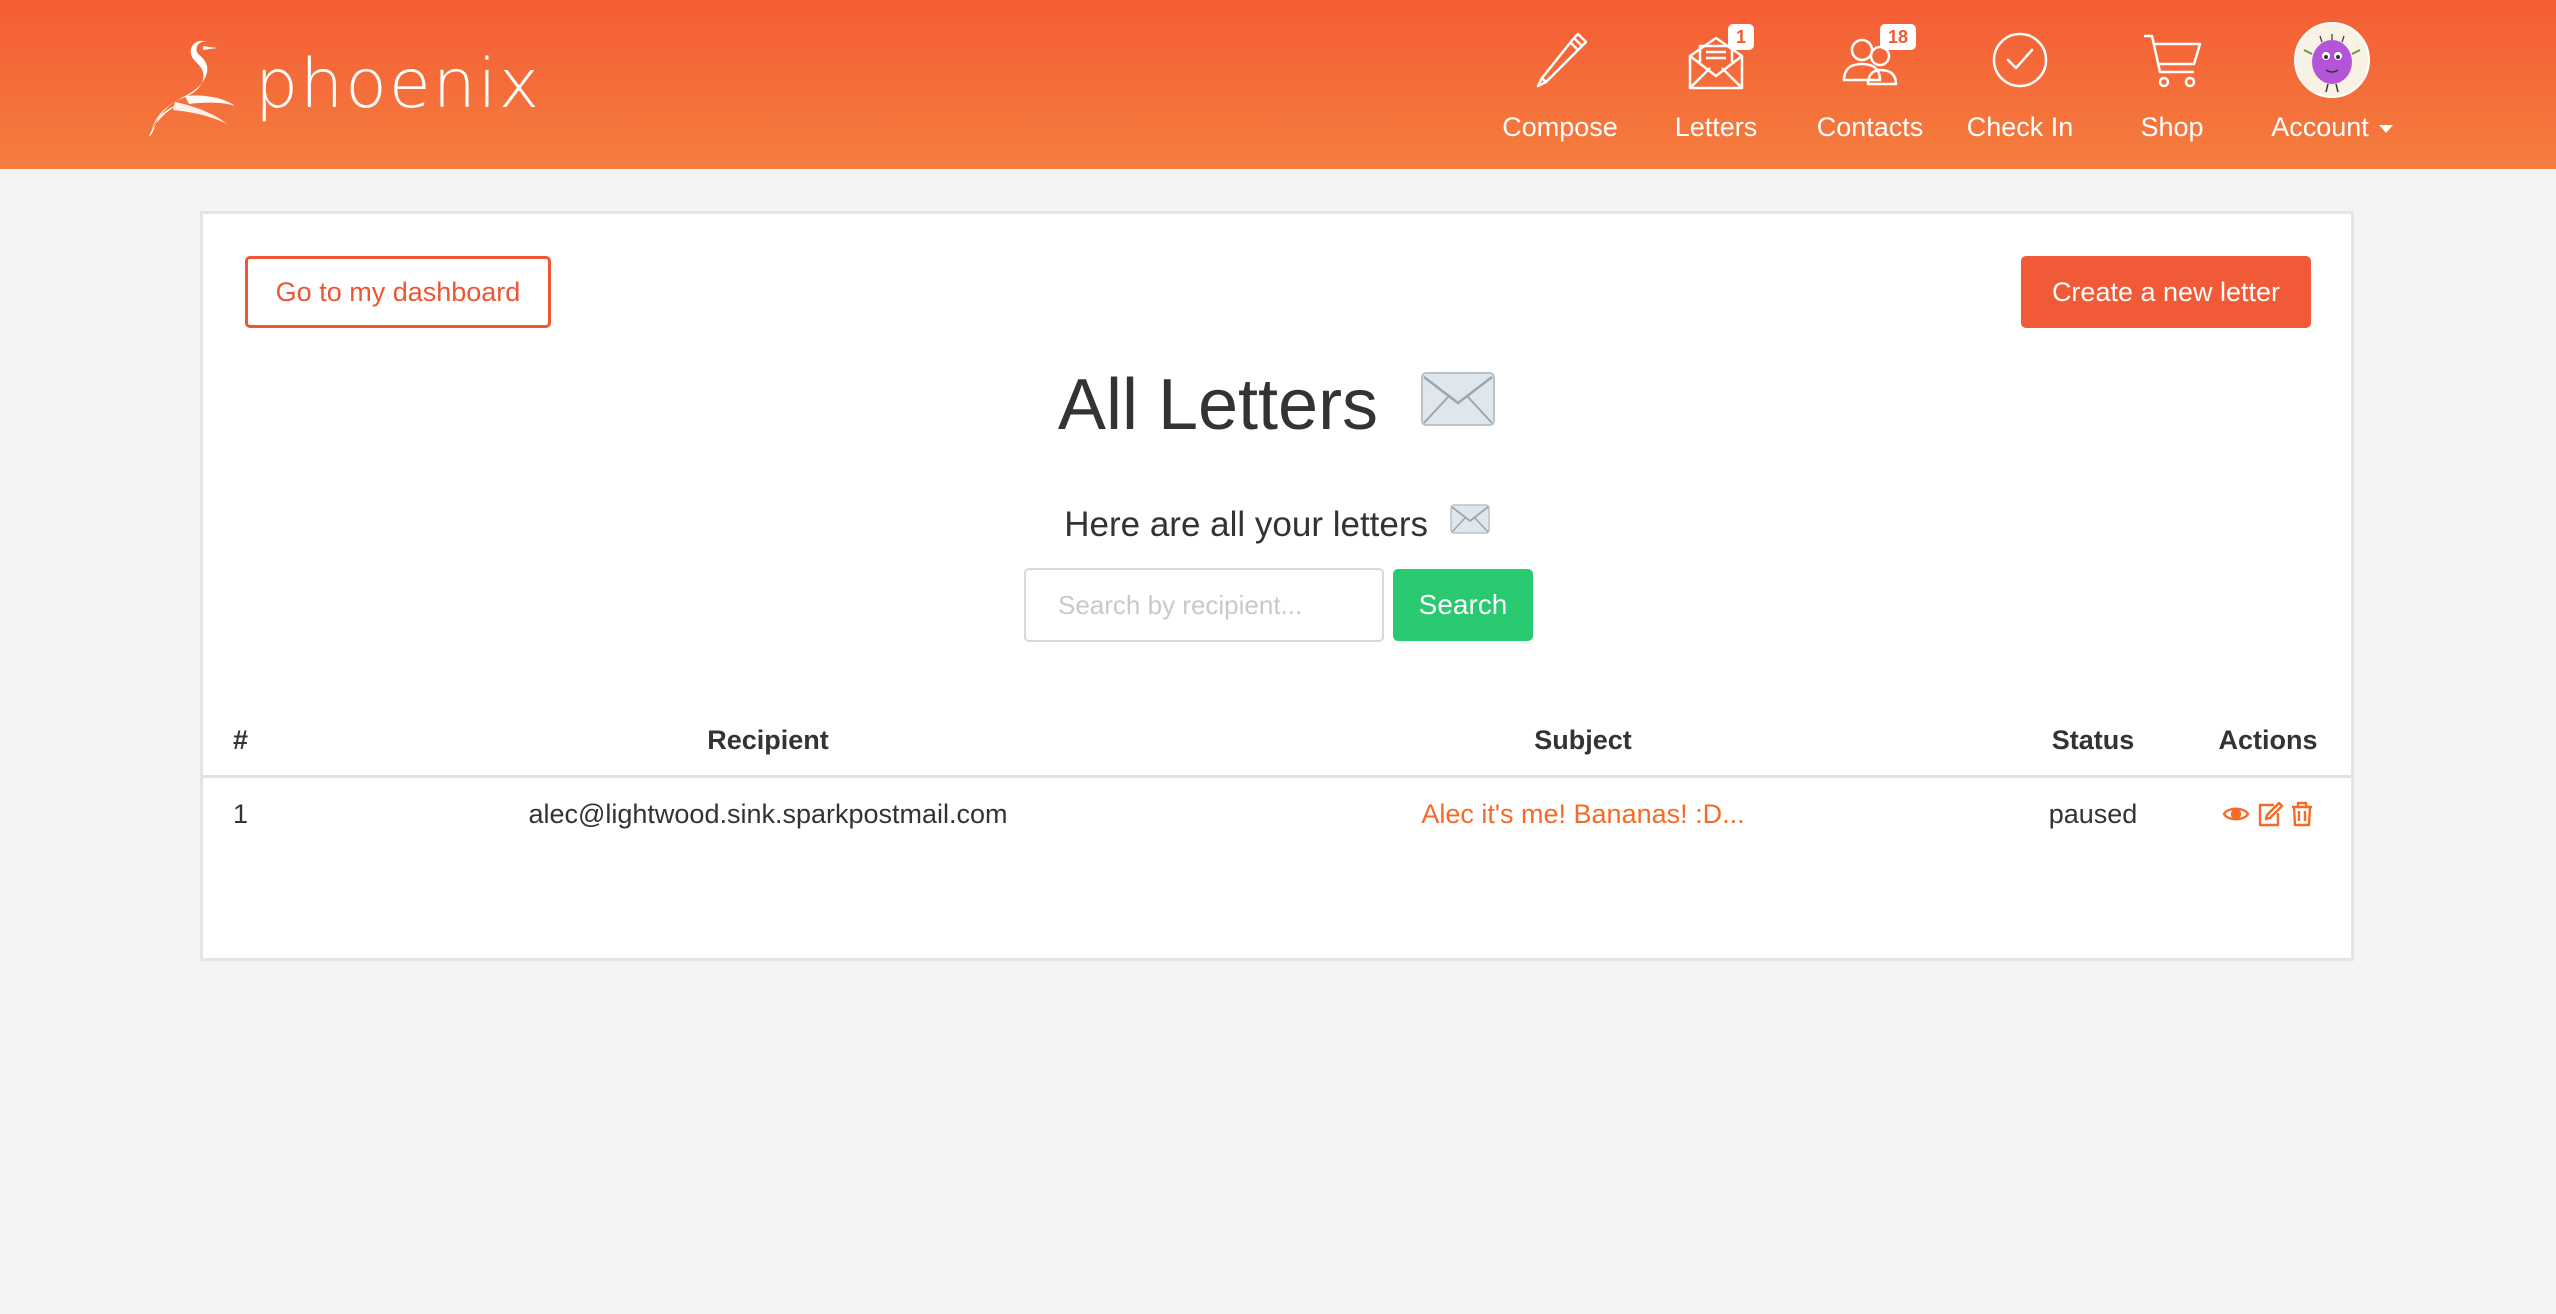 The width and height of the screenshot is (2556, 1314). I want to click on search-row: Search, so click(1278, 605).